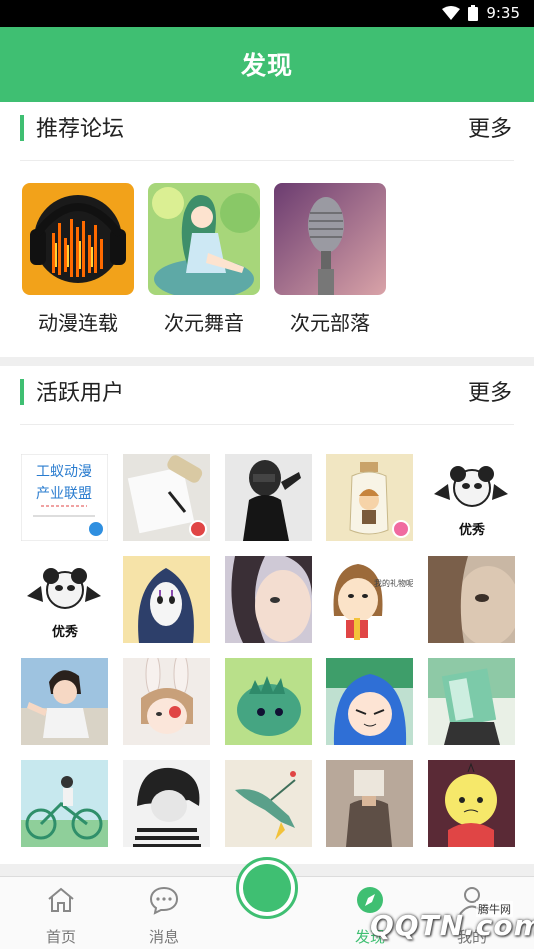 Image resolution: width=534 pixels, height=949 pixels. What do you see at coordinates (430, 921) in the screenshot?
I see `watermark: QQTN.com 腾牛网` at bounding box center [430, 921].